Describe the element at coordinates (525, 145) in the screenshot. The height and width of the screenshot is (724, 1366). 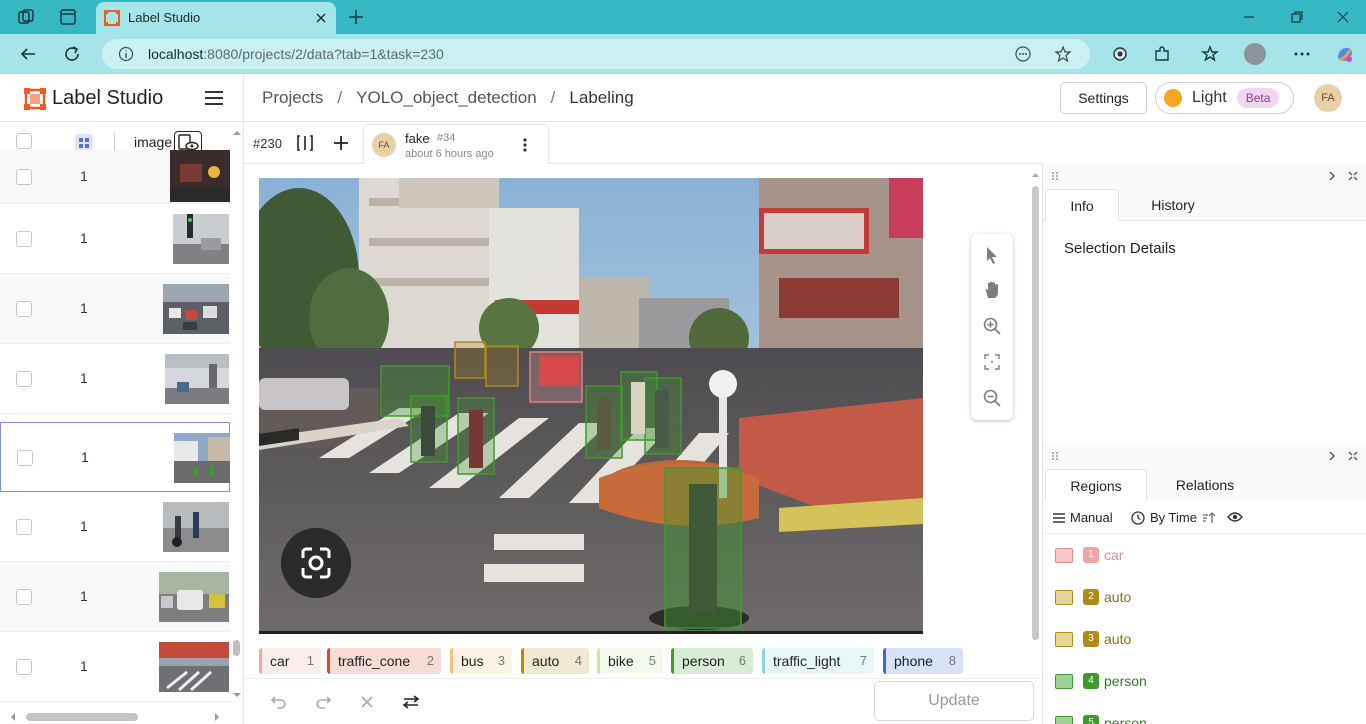
I see `more-options-icon` at that location.